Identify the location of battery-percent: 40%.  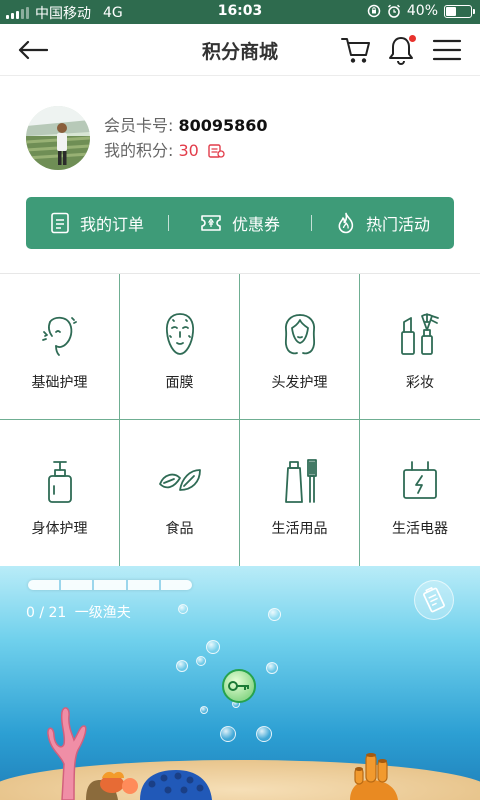
(422, 11).